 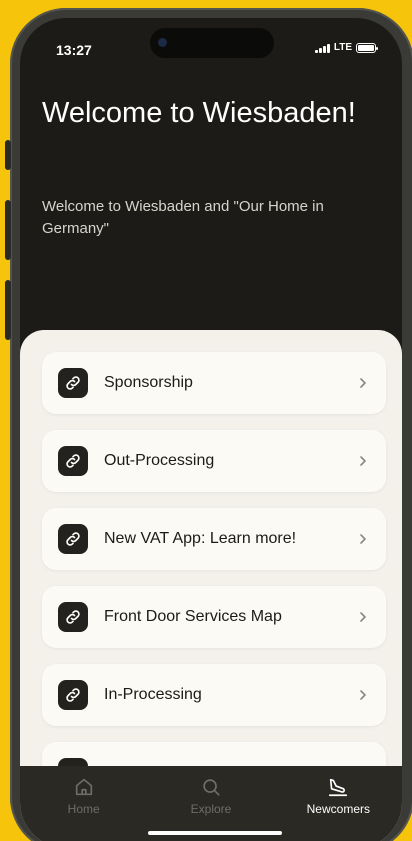 I want to click on page-title: Welcome to Wiesbaden!, so click(x=199, y=113).